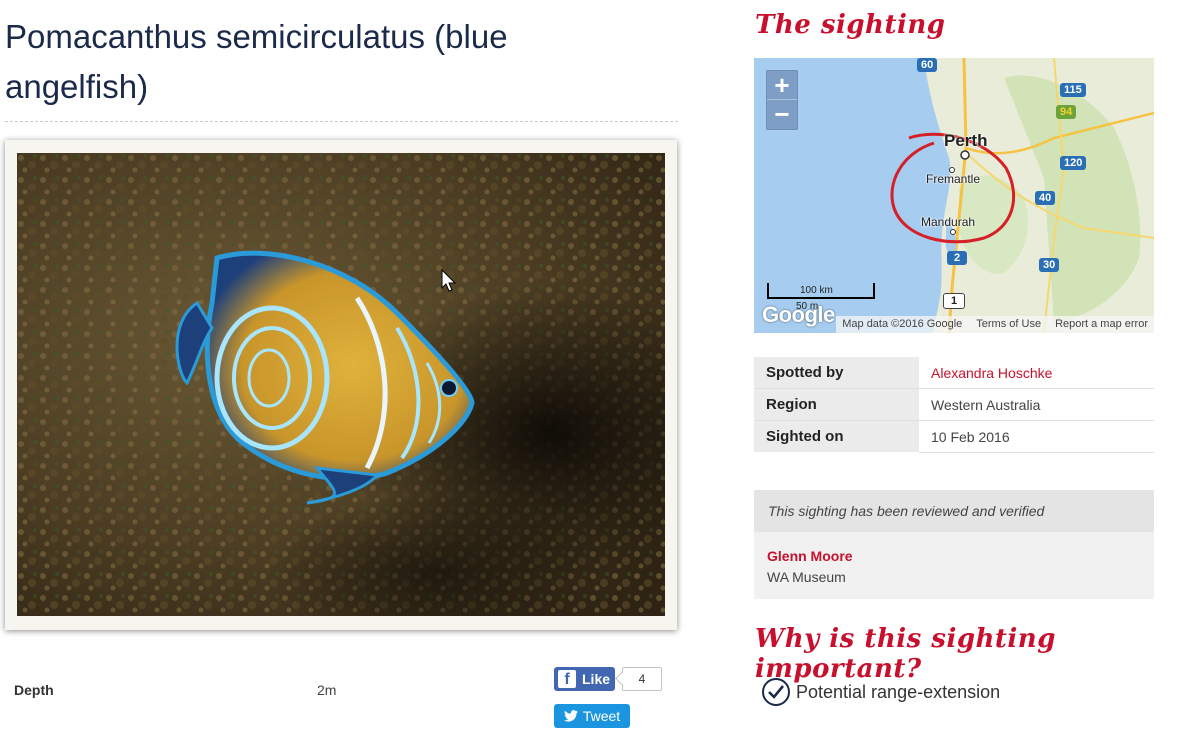 The height and width of the screenshot is (741, 1199). What do you see at coordinates (836, 404) in the screenshot?
I see `region-label: Region` at bounding box center [836, 404].